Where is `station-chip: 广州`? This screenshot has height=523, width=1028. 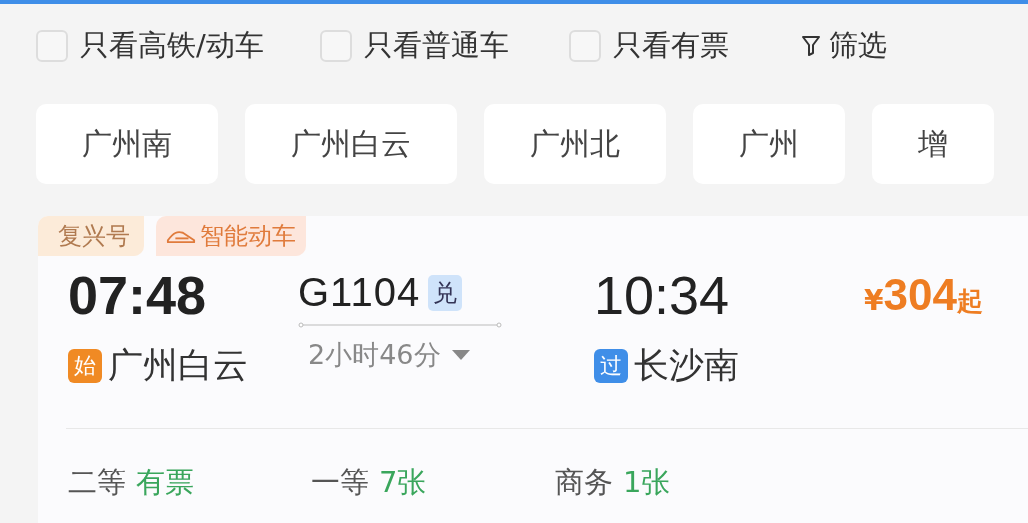 station-chip: 广州 is located at coordinates (769, 144).